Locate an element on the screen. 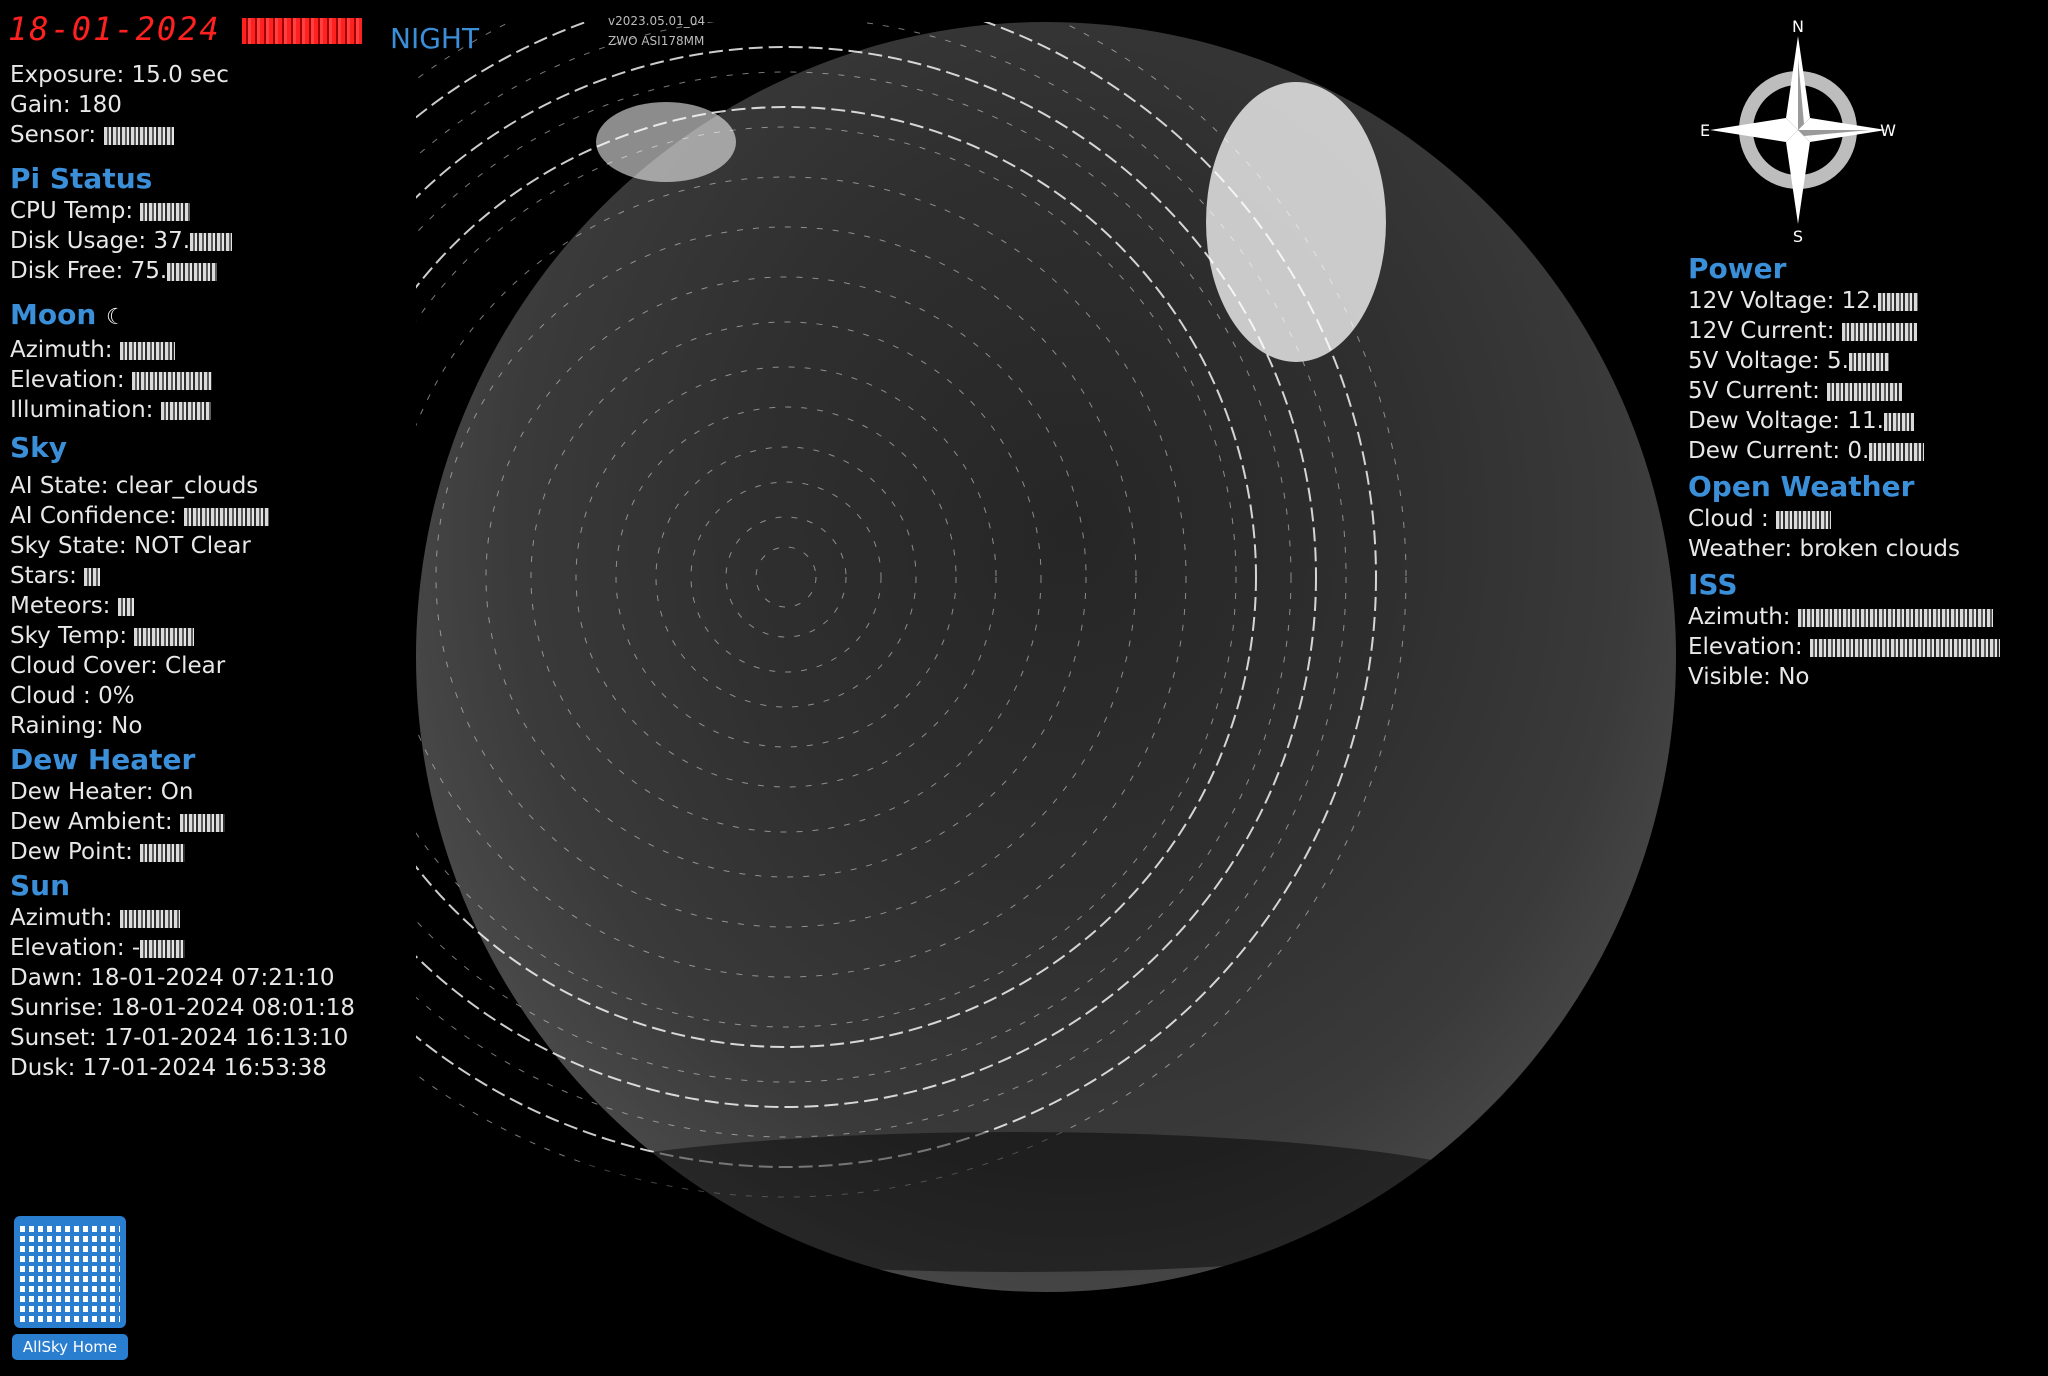 The image size is (2048, 1376). ai-confidence-text: AI Confidence: is located at coordinates (182, 516).